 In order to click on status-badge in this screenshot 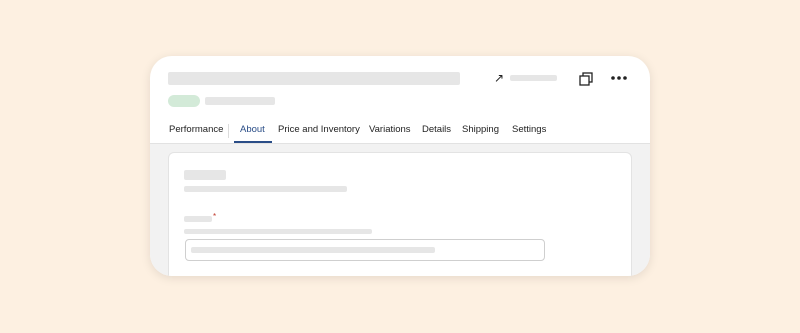, I will do `click(184, 101)`.